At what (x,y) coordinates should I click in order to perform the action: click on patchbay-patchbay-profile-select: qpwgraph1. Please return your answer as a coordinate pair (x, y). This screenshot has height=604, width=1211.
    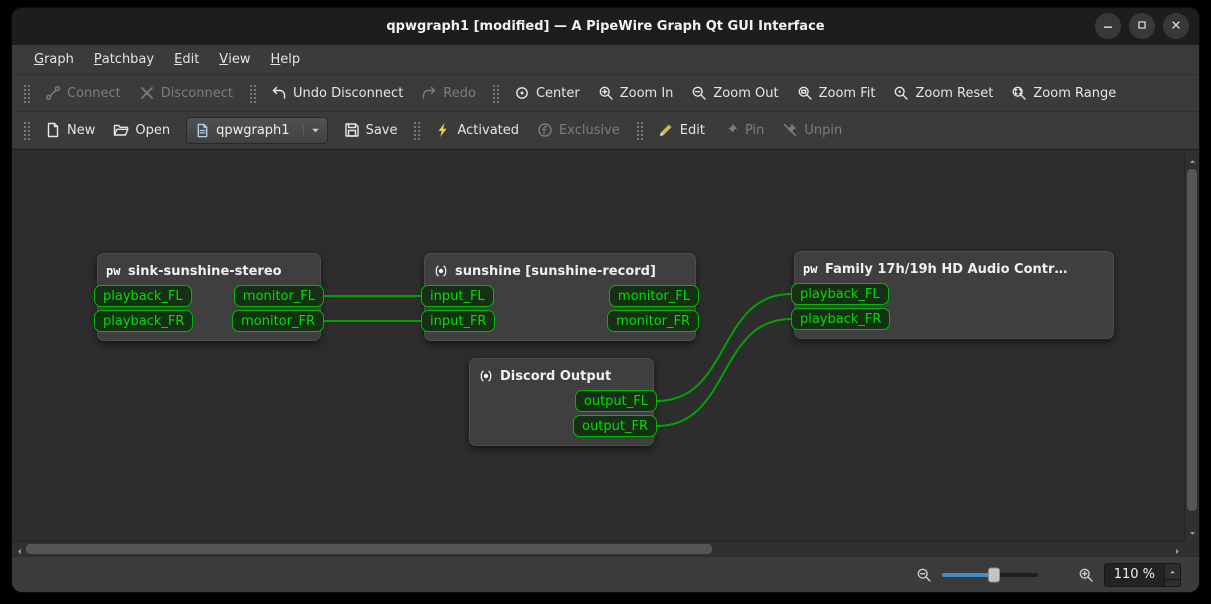
    Looking at the image, I should click on (257, 130).